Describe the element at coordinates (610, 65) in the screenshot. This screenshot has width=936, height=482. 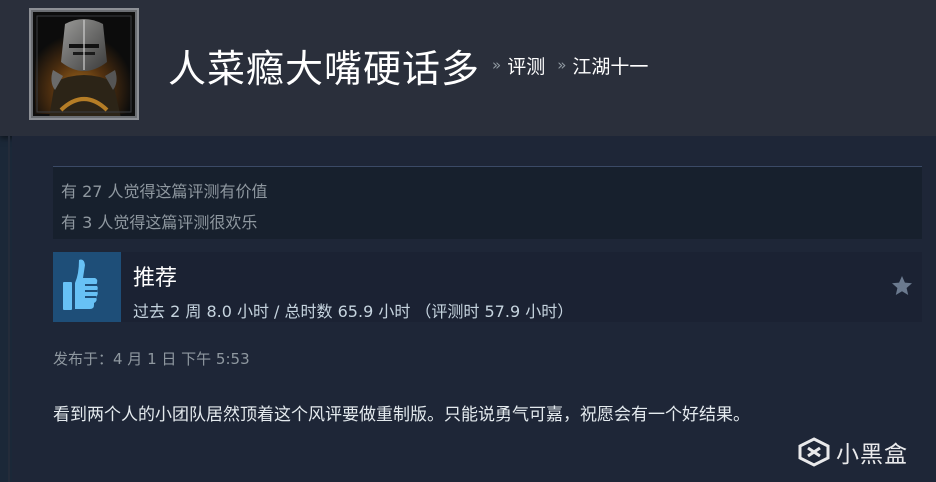
I see `breadcrumb-game-link: 江湖十一` at that location.